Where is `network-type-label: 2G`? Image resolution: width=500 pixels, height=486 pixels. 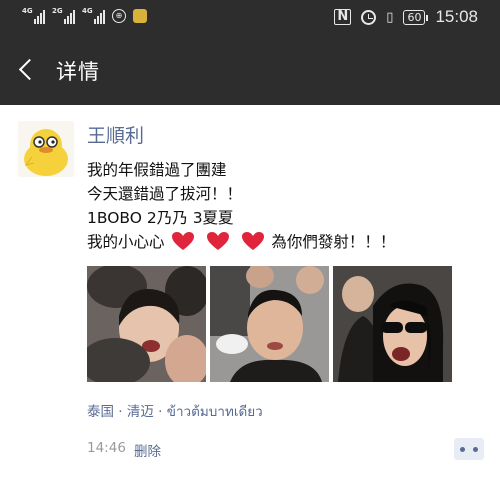
network-type-label: 2G is located at coordinates (57, 11).